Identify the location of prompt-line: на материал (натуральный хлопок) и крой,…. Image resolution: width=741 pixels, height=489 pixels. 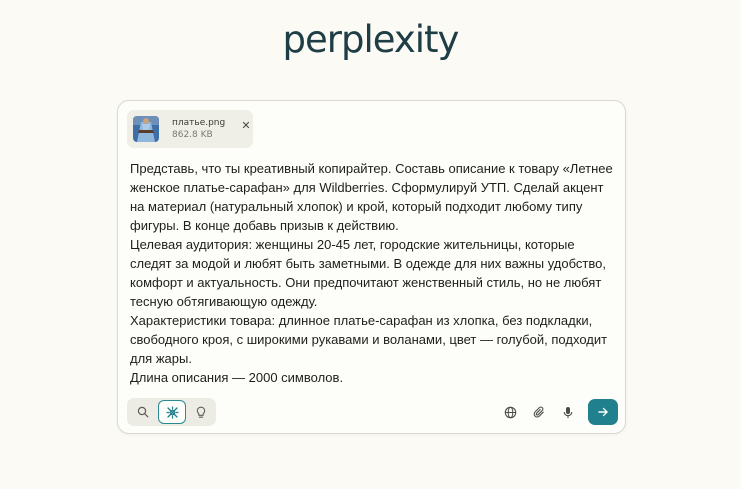
(356, 206).